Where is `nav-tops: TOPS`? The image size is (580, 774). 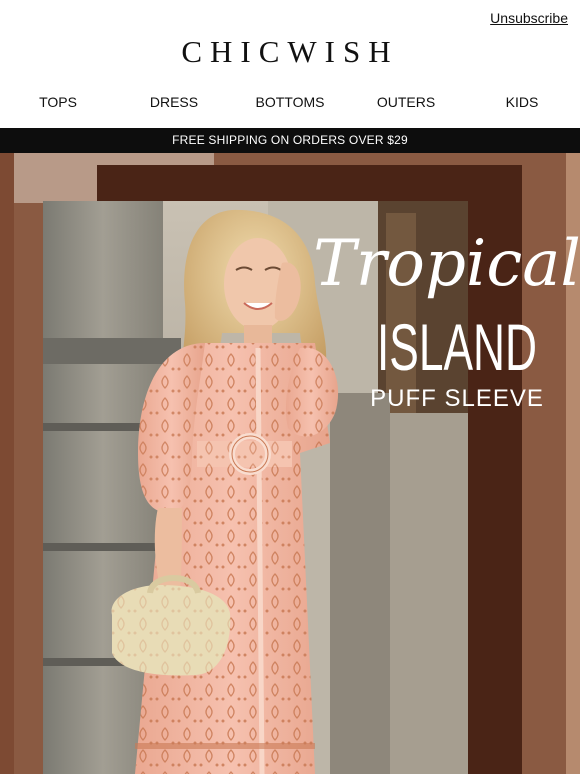 nav-tops: TOPS is located at coordinates (58, 102).